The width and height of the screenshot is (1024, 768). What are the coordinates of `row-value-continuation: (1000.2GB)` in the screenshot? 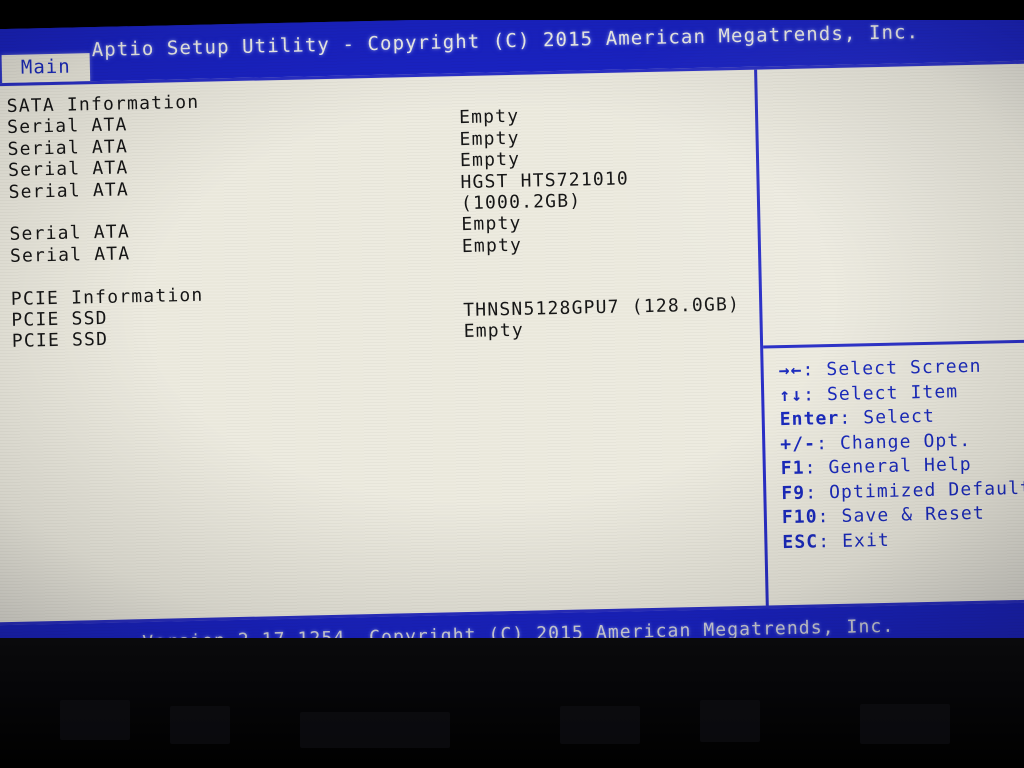 It's located at (521, 202).